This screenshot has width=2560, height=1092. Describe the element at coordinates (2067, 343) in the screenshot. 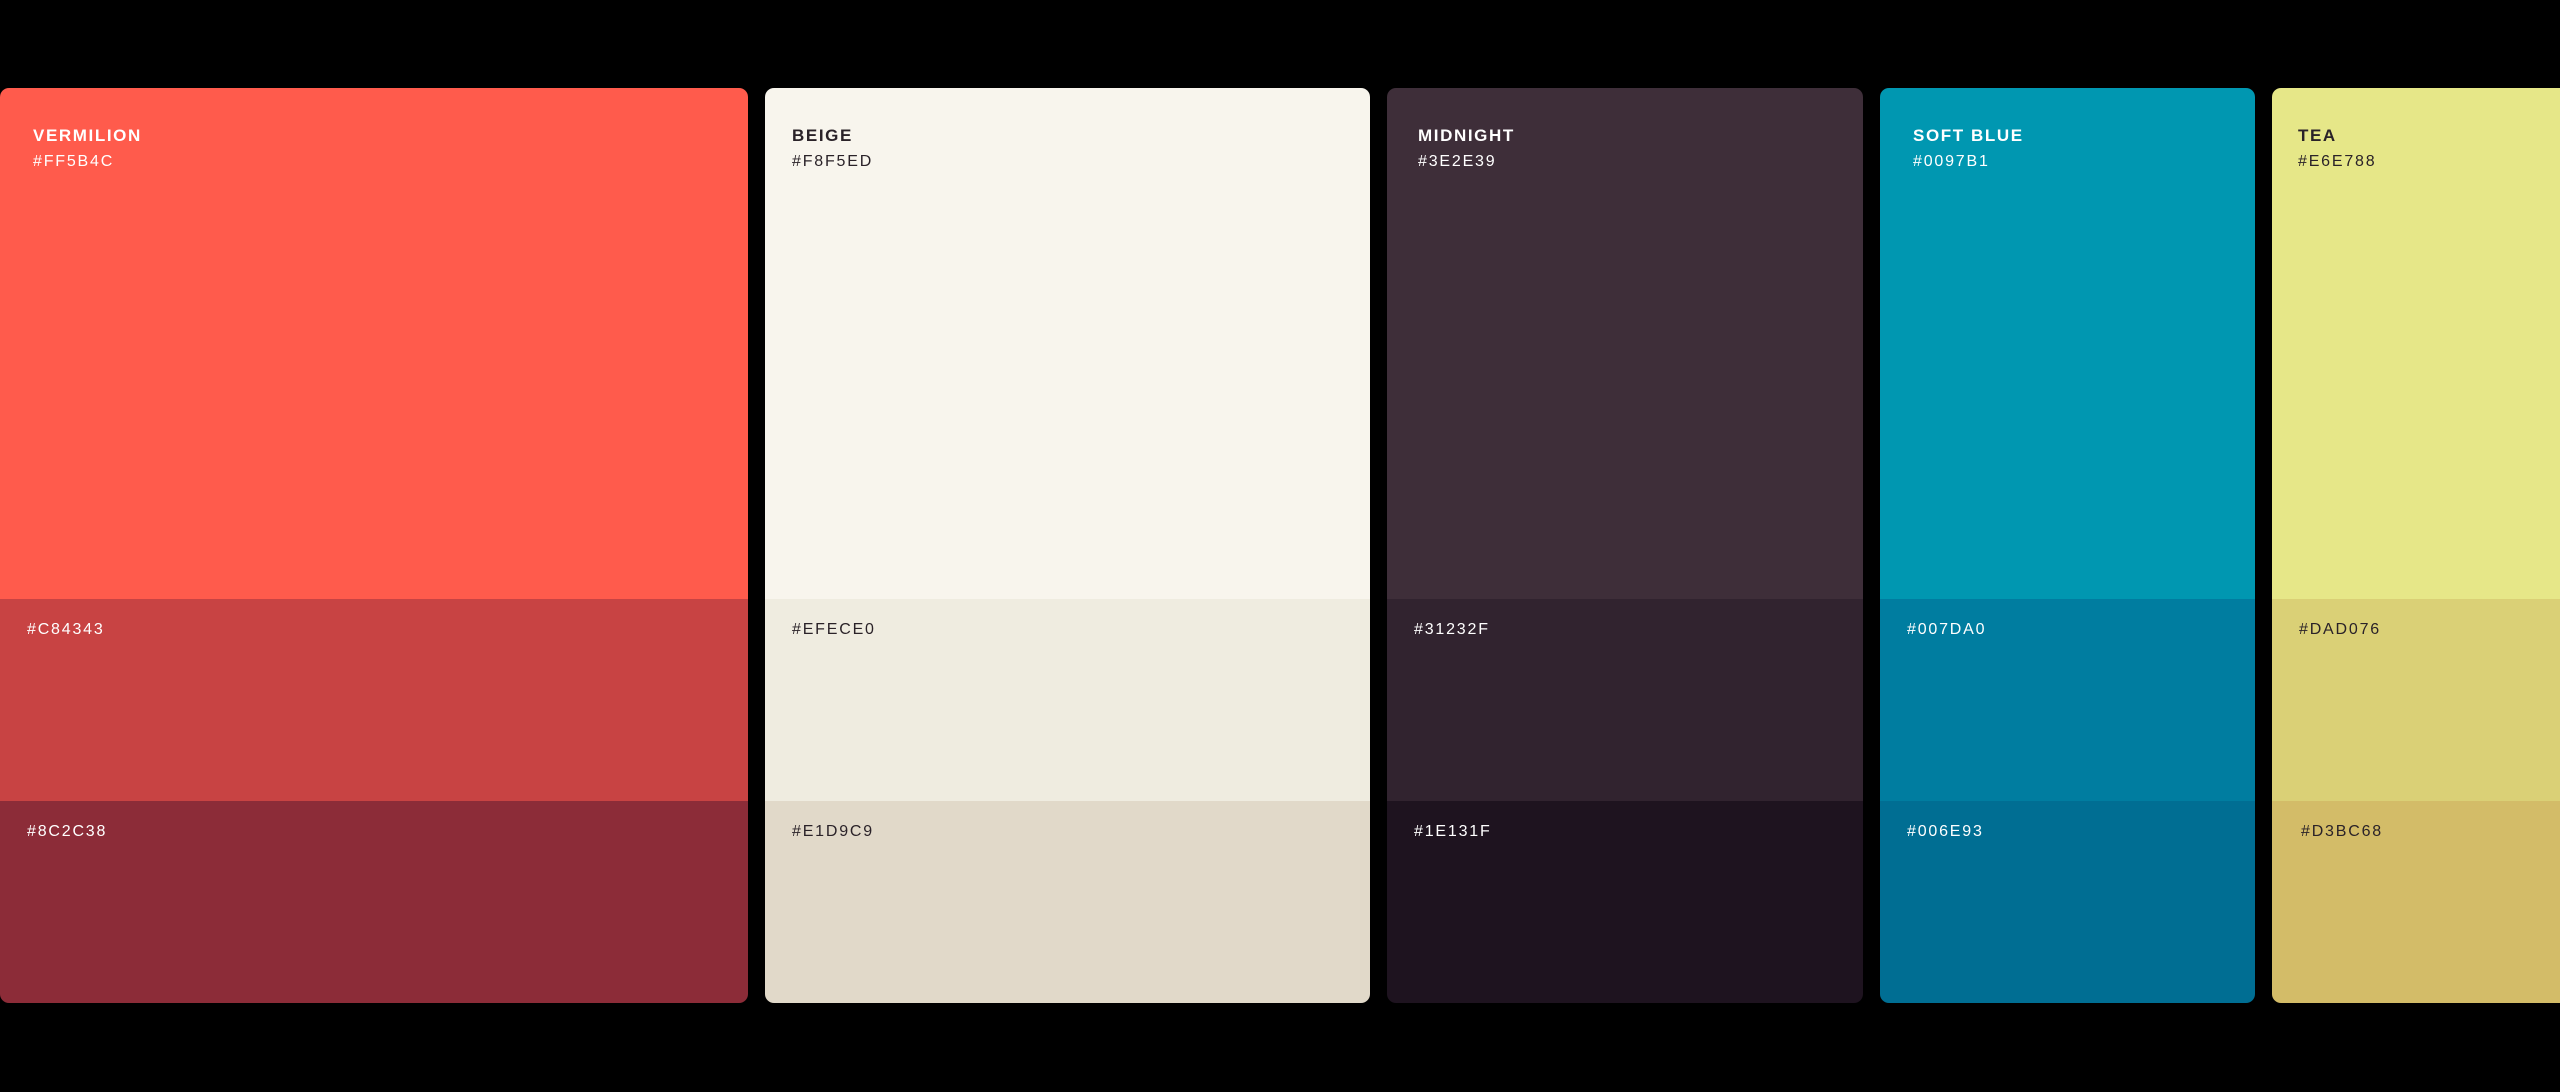

I see `swatch-primary: SOFT BLUE #0097B1` at that location.